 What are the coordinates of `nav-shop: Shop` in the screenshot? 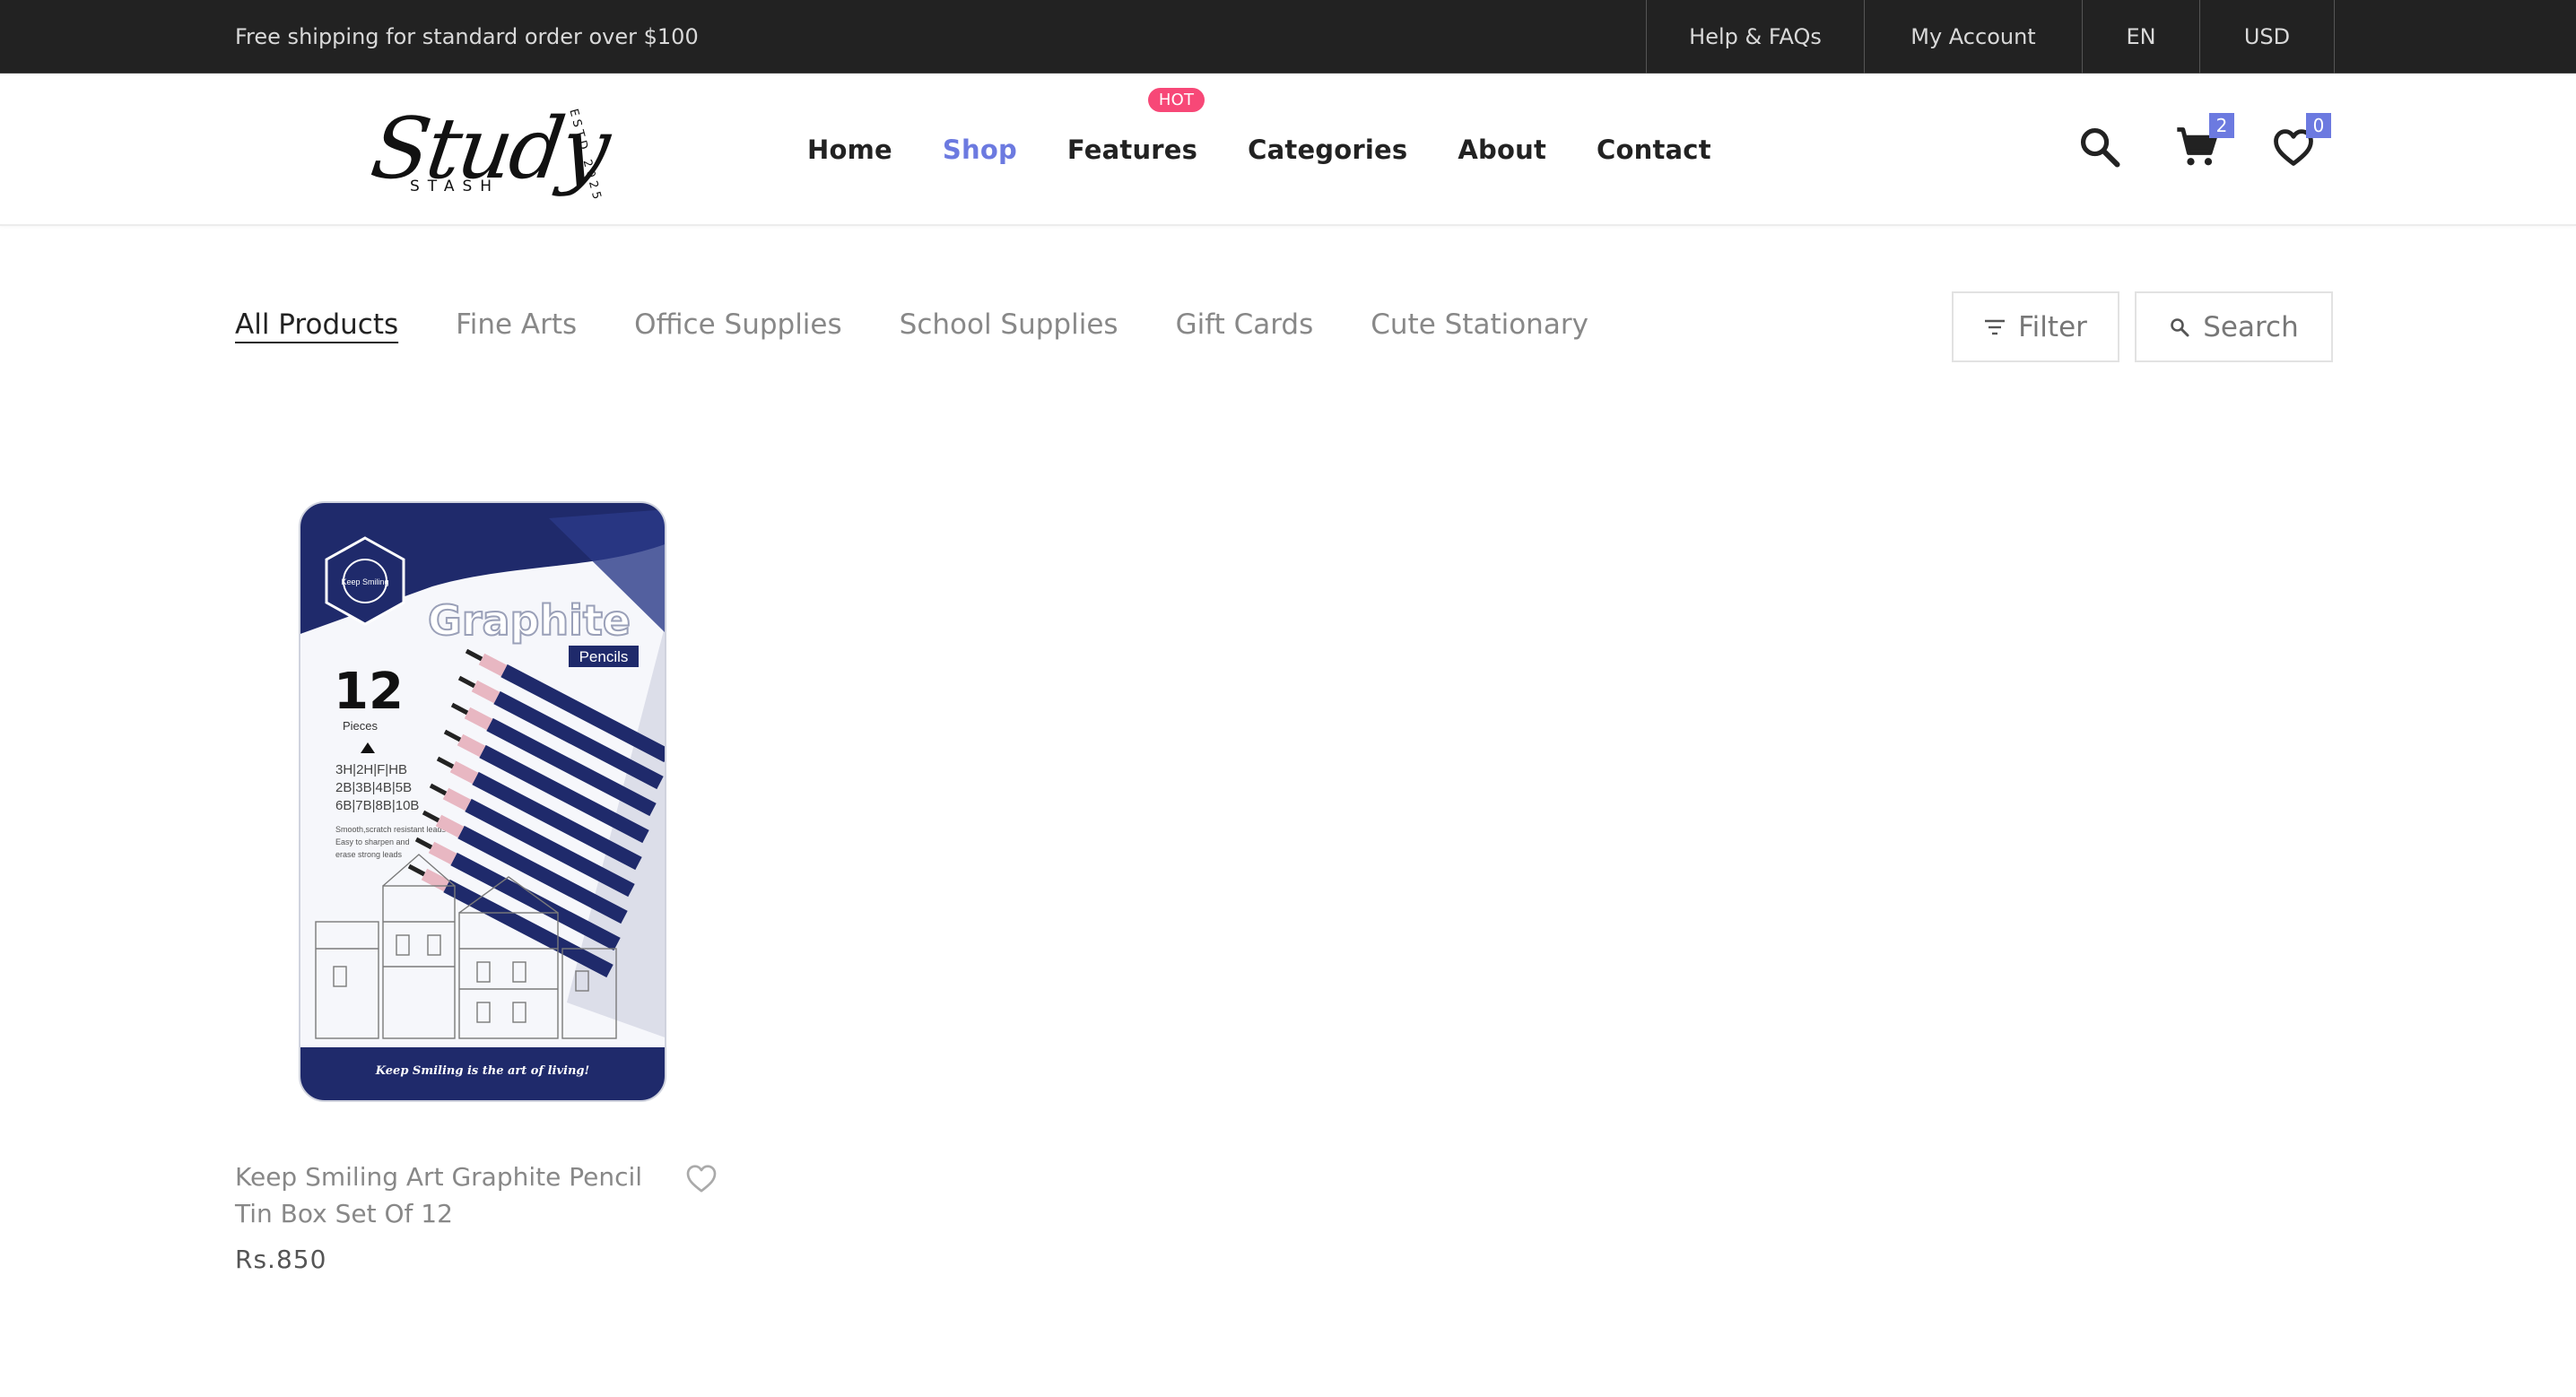 It's located at (980, 149).